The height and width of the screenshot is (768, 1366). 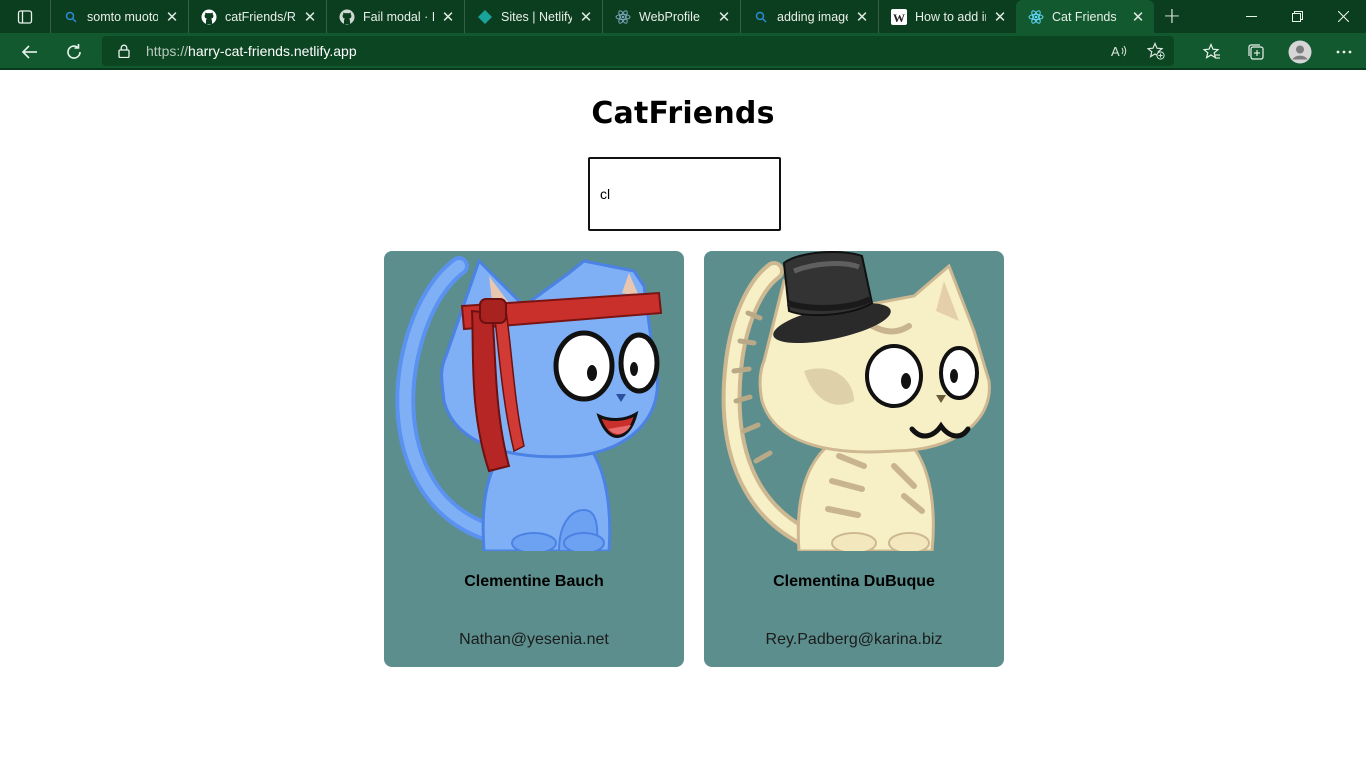 I want to click on refresh-button, so click(x=74, y=51).